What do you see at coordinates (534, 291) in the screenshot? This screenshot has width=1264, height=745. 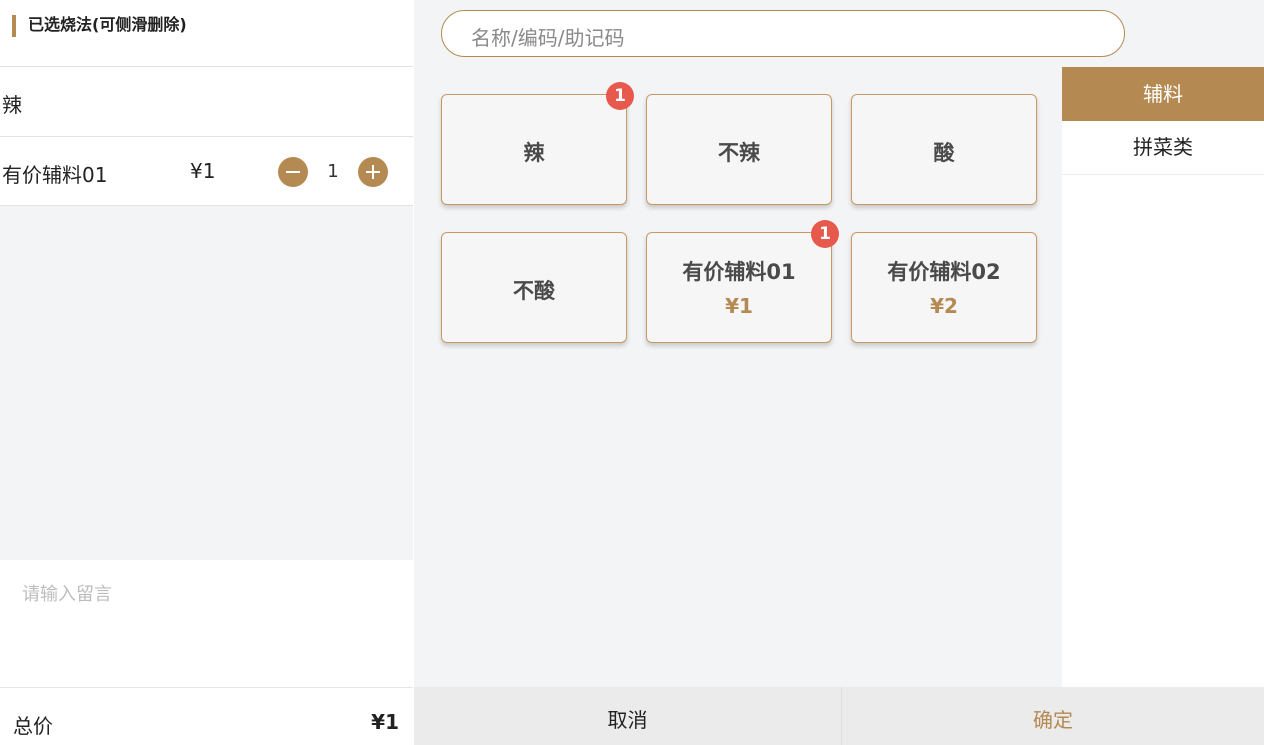 I see `item-name: 不酸` at bounding box center [534, 291].